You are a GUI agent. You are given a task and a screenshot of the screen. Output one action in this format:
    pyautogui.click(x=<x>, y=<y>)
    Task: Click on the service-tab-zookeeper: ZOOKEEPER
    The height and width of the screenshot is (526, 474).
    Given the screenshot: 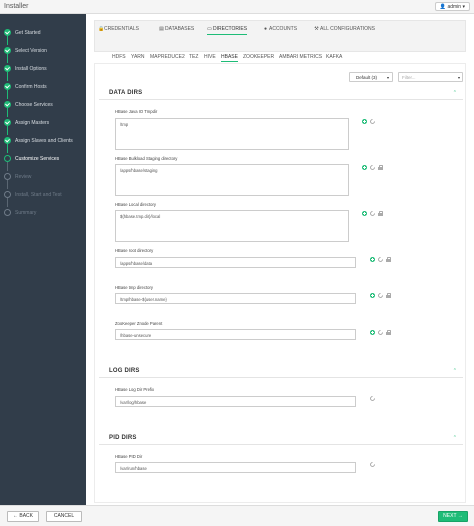 What is the action you would take?
    pyautogui.click(x=258, y=57)
    